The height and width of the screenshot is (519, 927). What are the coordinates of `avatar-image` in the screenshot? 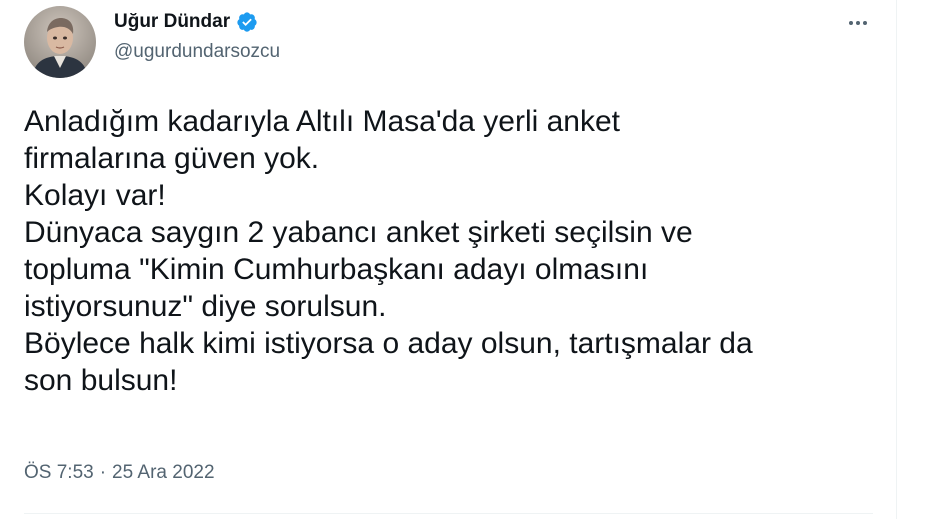 It's located at (60, 42).